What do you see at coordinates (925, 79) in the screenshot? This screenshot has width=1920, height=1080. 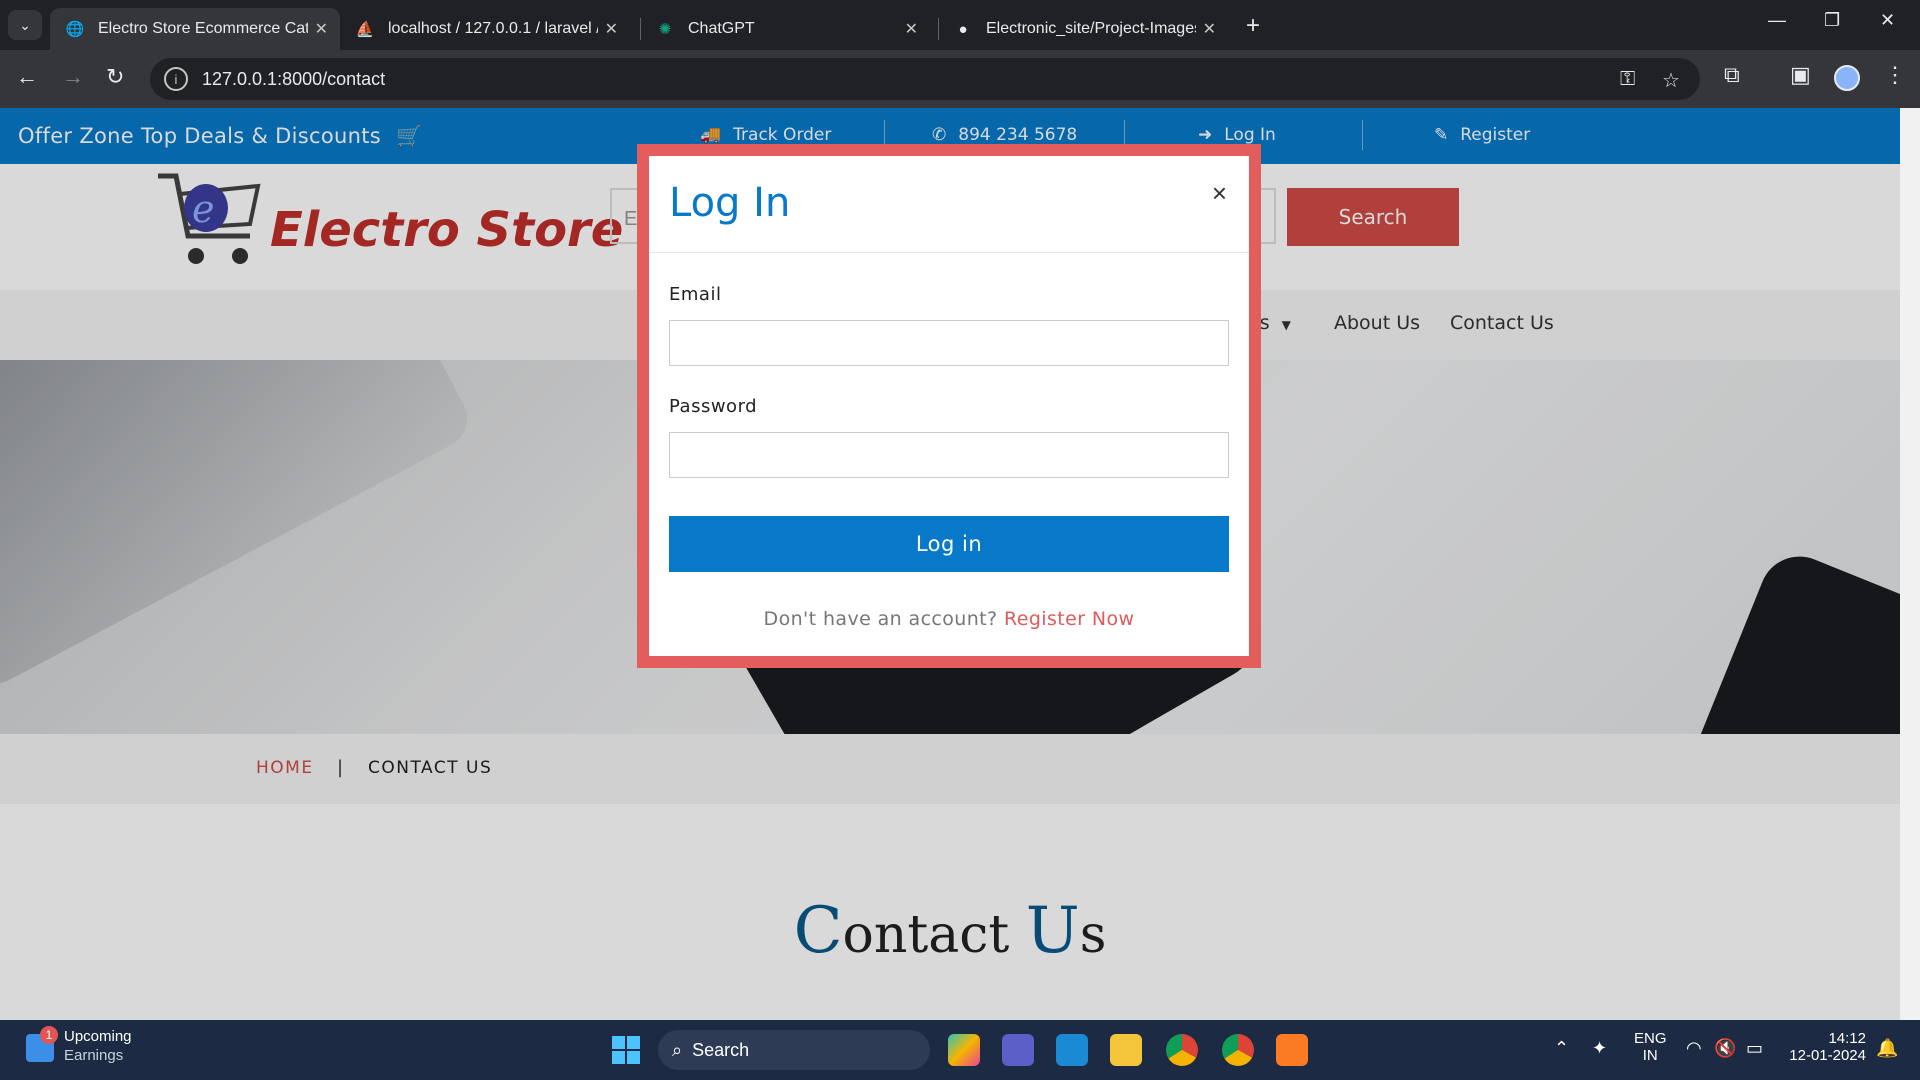 I see `address-bar: i 127.0.0.1:8000/contact ⚿ ☆` at bounding box center [925, 79].